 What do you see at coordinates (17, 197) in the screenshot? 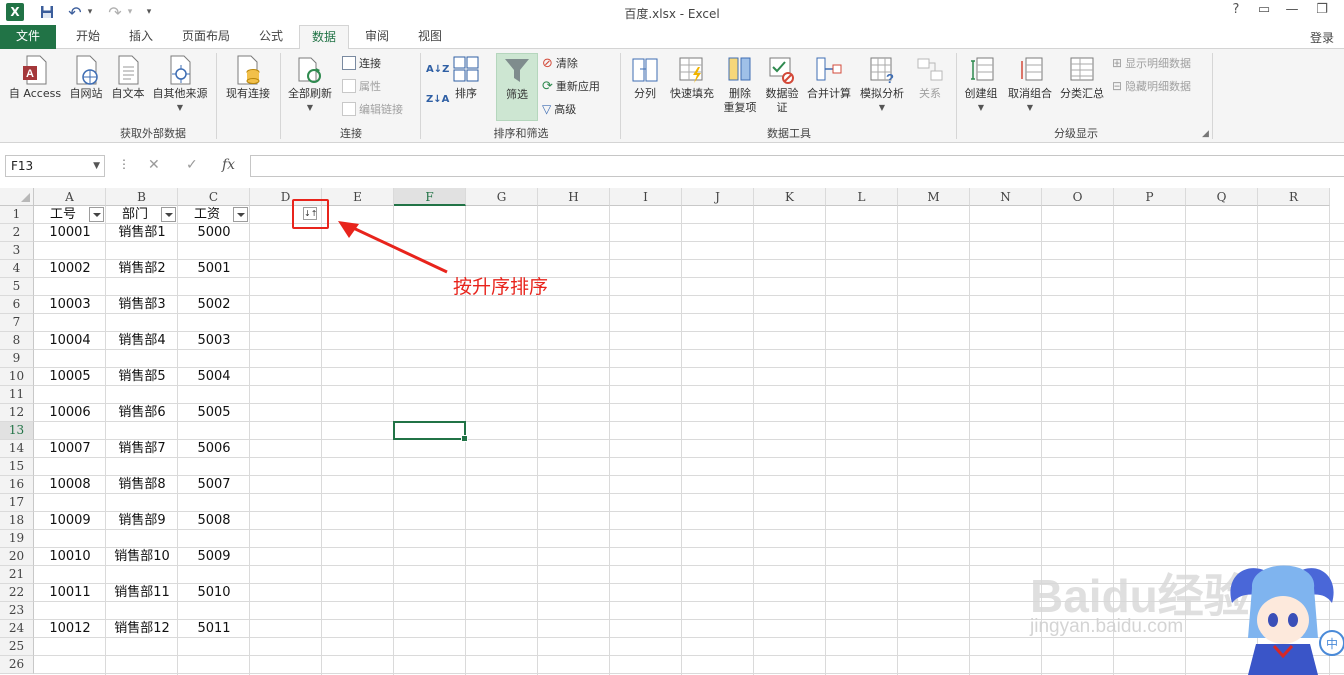
I see `select-all-button` at bounding box center [17, 197].